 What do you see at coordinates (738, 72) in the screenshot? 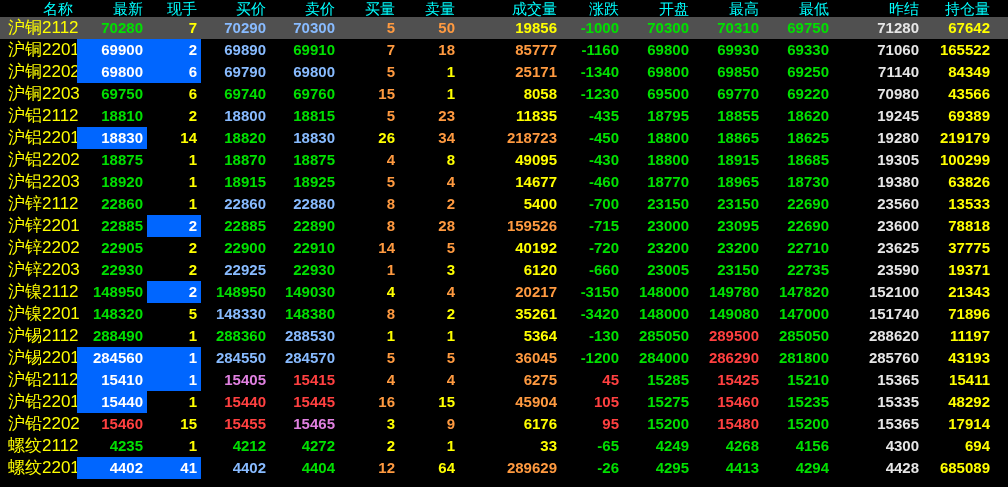
I see `table-cell-text: 69850` at bounding box center [738, 72].